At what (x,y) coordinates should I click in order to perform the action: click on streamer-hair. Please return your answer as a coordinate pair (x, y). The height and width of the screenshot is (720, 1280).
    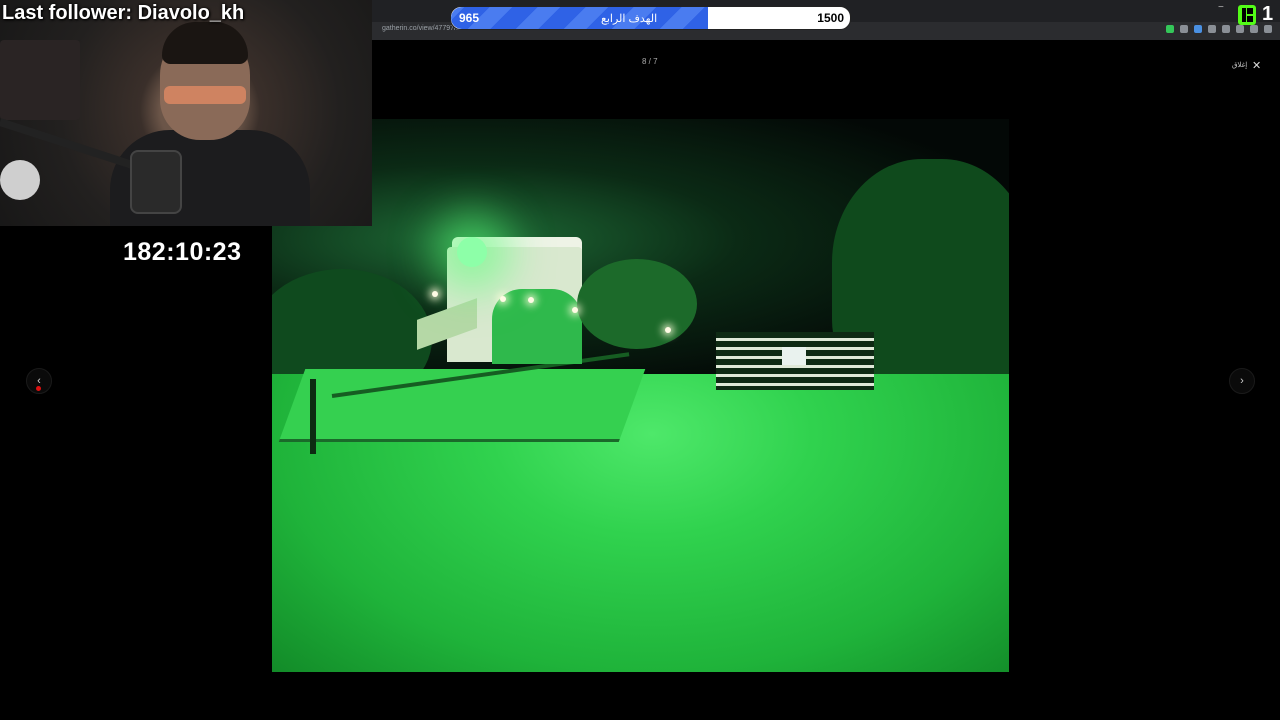
    Looking at the image, I should click on (205, 43).